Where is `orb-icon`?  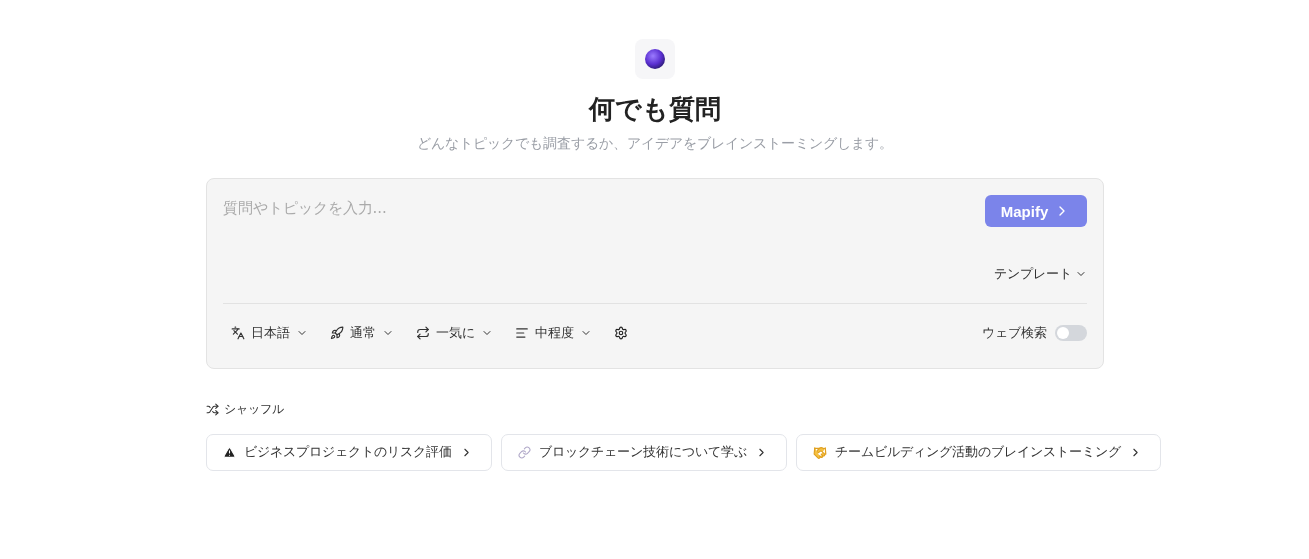
orb-icon is located at coordinates (654, 59).